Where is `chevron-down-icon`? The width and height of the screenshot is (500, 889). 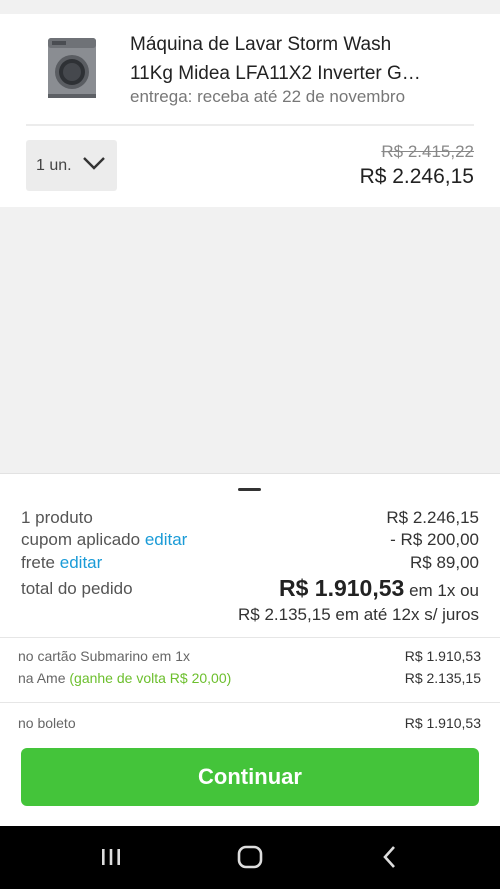 chevron-down-icon is located at coordinates (94, 163).